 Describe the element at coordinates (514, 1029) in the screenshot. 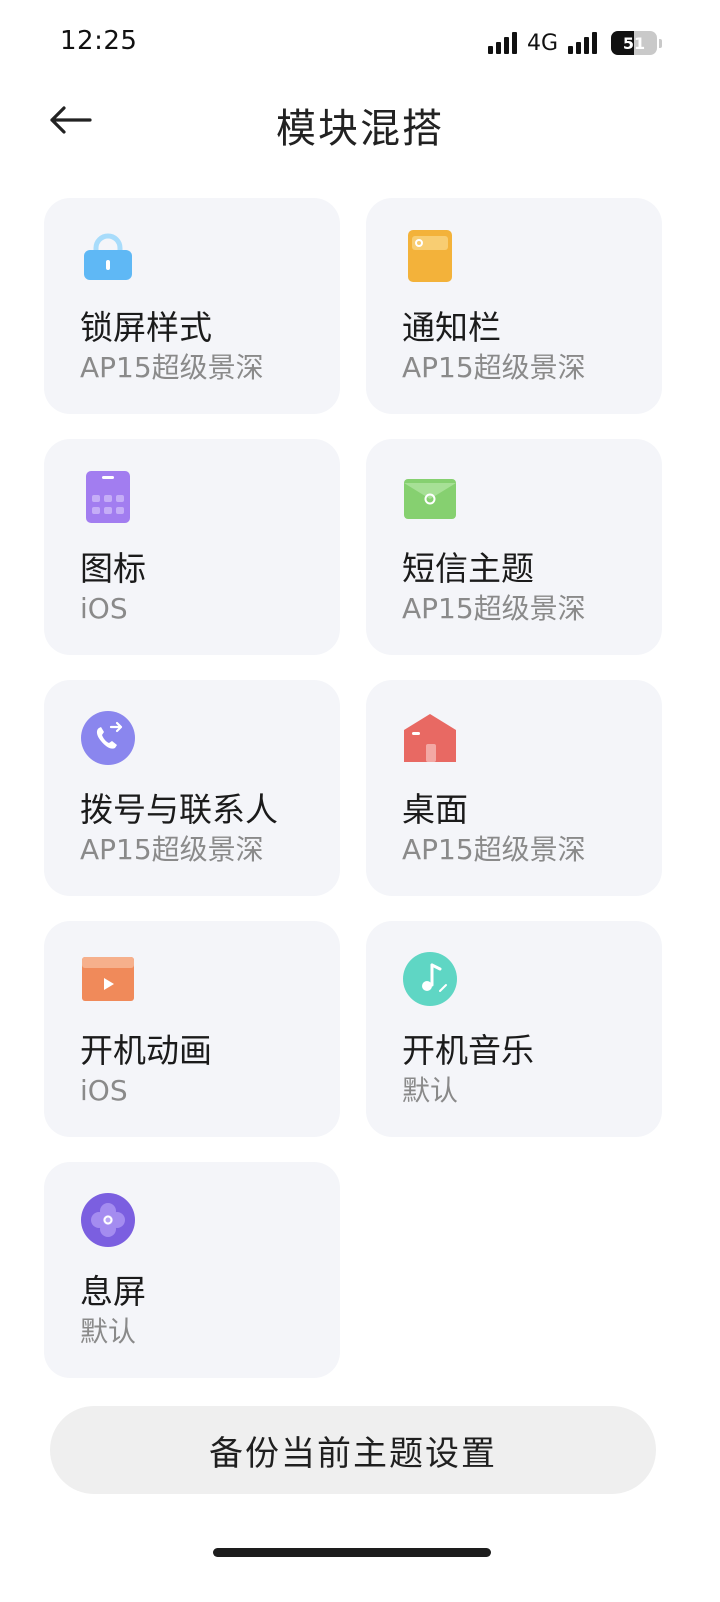

I see `module-card-boot-music: 开机音乐 默认` at that location.